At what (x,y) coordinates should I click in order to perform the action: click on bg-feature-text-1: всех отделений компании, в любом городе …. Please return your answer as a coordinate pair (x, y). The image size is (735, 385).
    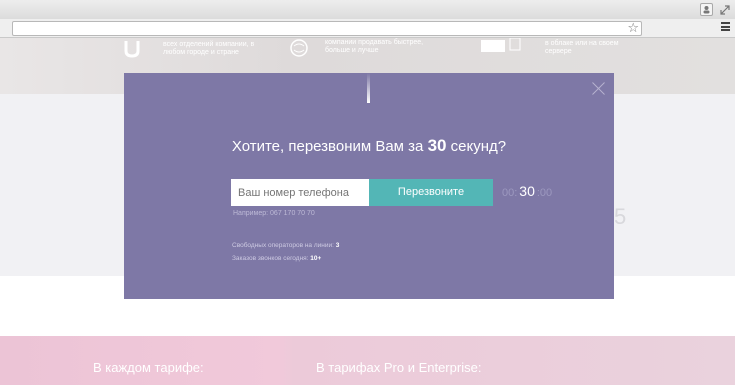
    Looking at the image, I should click on (209, 48).